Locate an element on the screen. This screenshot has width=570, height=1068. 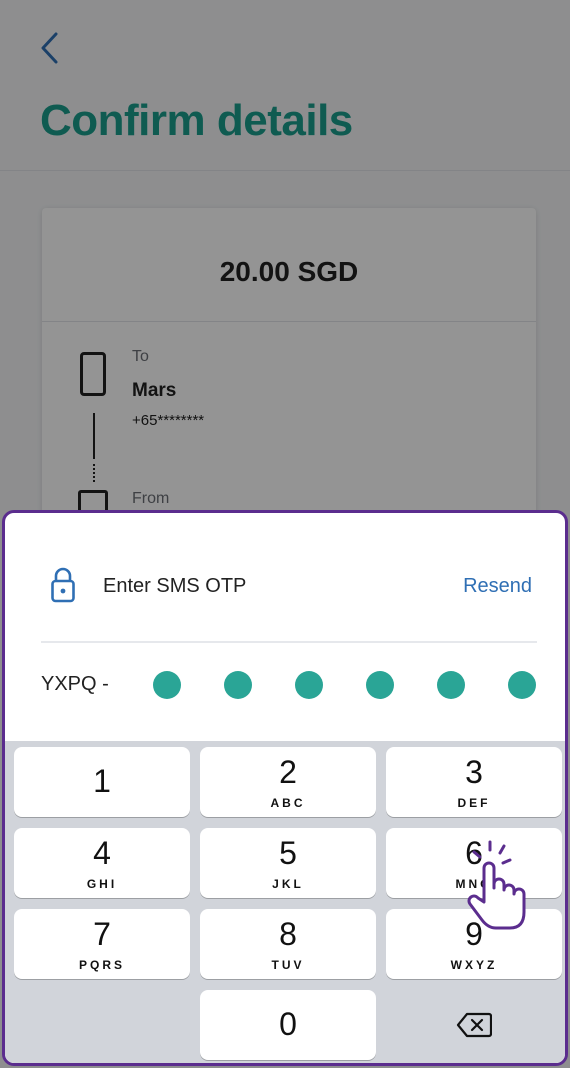
key-4: 4 GHI is located at coordinates (102, 863).